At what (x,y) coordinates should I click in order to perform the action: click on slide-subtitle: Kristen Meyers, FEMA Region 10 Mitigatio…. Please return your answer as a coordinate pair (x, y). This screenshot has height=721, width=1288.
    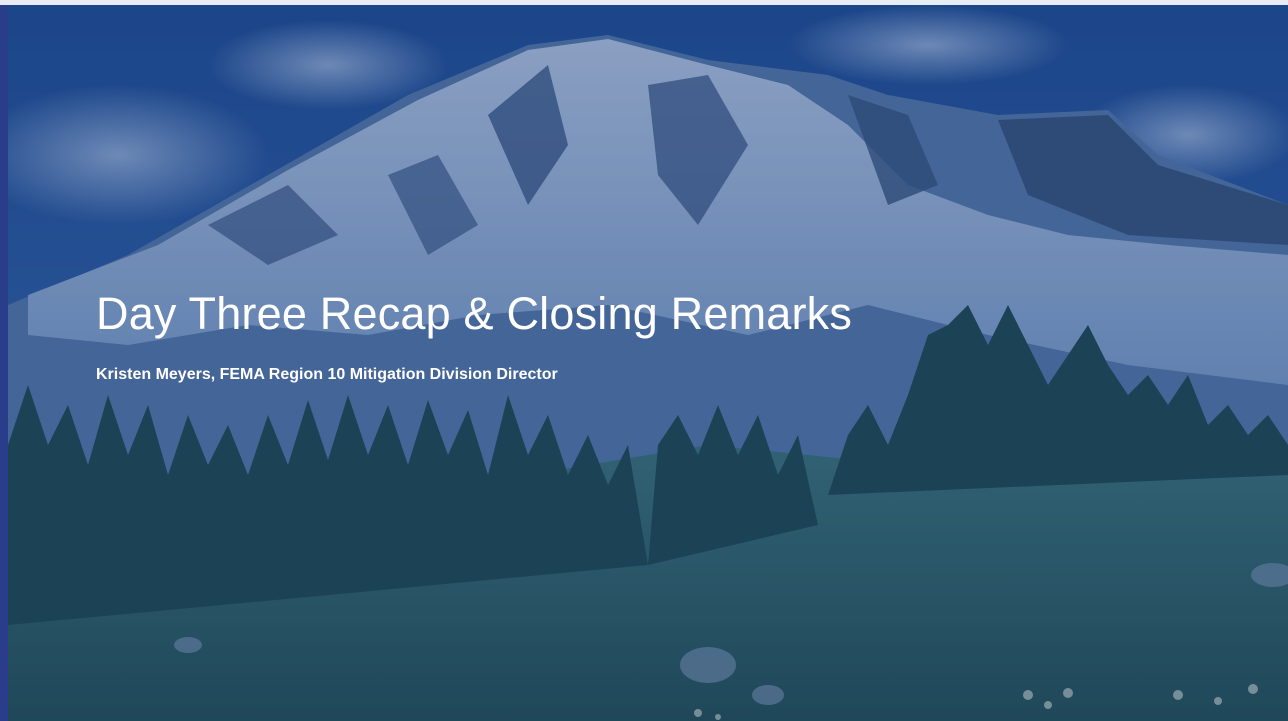
    Looking at the image, I should click on (327, 374).